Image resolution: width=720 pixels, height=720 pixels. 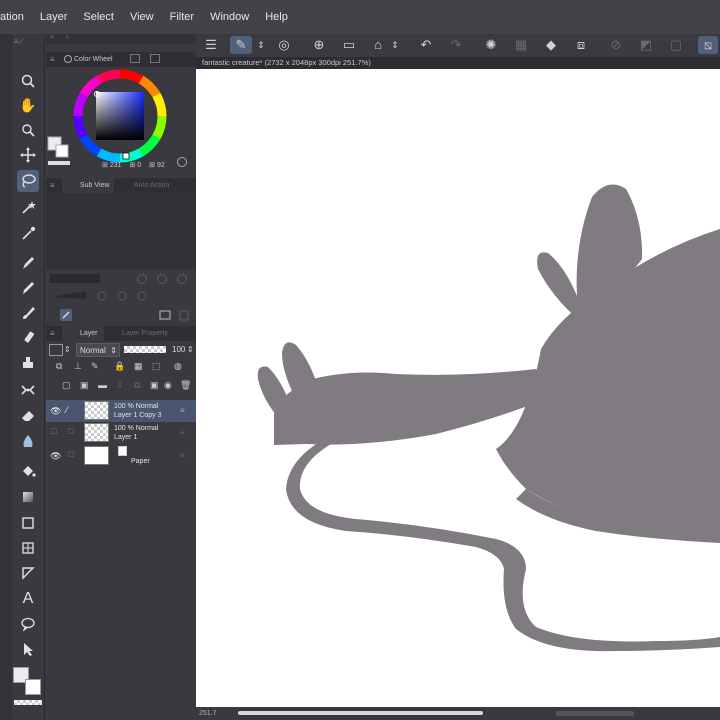 I want to click on lock-transparent-icon: ▦, so click(x=138, y=366).